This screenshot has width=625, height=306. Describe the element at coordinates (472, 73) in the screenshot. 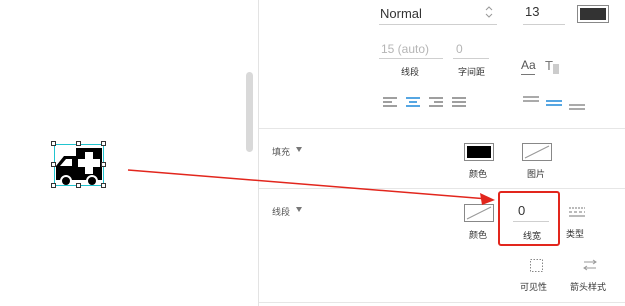

I see `letter-spacing-label: 字间距` at that location.